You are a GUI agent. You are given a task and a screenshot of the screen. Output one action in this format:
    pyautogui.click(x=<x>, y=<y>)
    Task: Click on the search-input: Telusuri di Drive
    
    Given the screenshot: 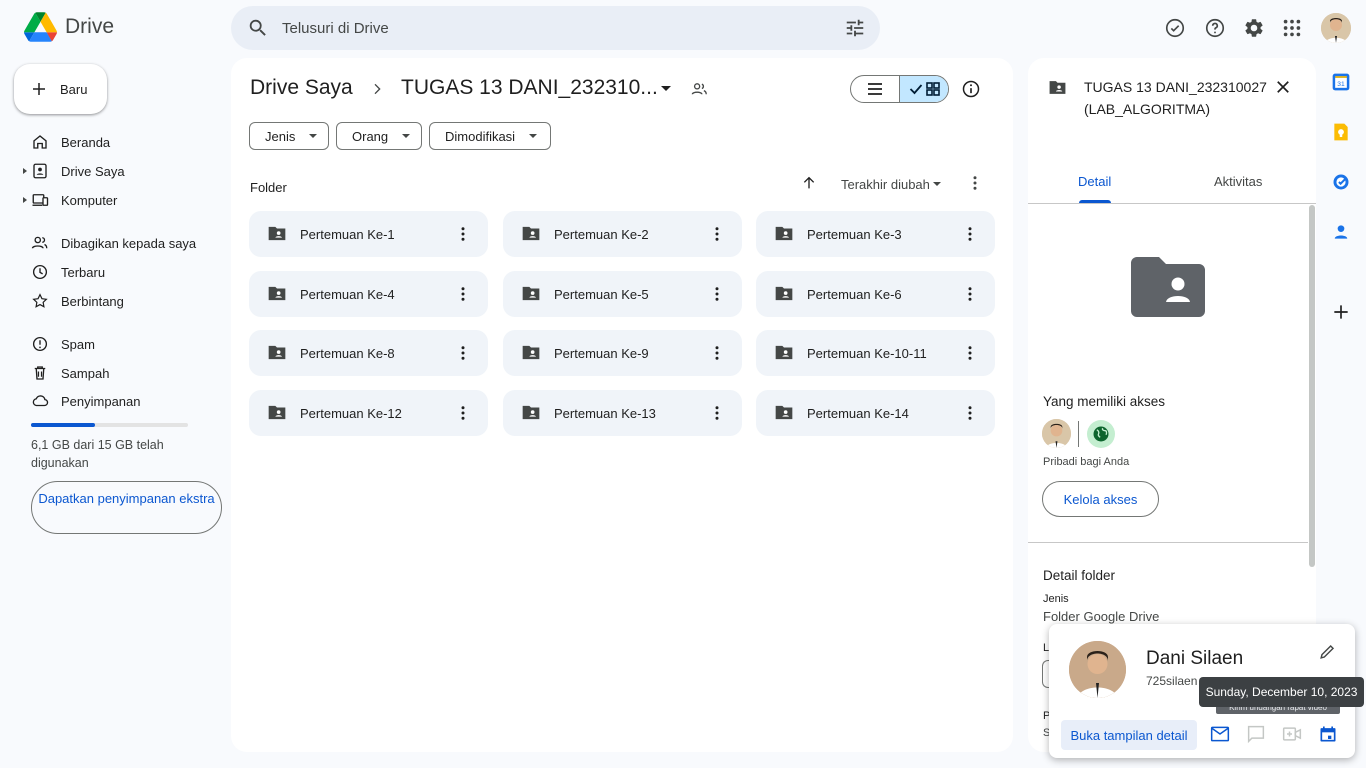 What is the action you would take?
    pyautogui.click(x=335, y=28)
    